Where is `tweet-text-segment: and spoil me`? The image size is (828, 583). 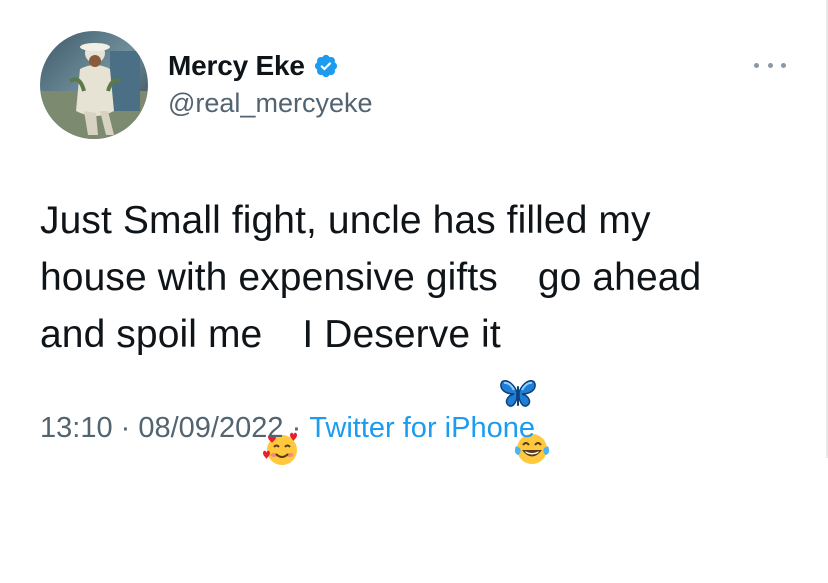
tweet-text-segment: and spoil me is located at coordinates (151, 334).